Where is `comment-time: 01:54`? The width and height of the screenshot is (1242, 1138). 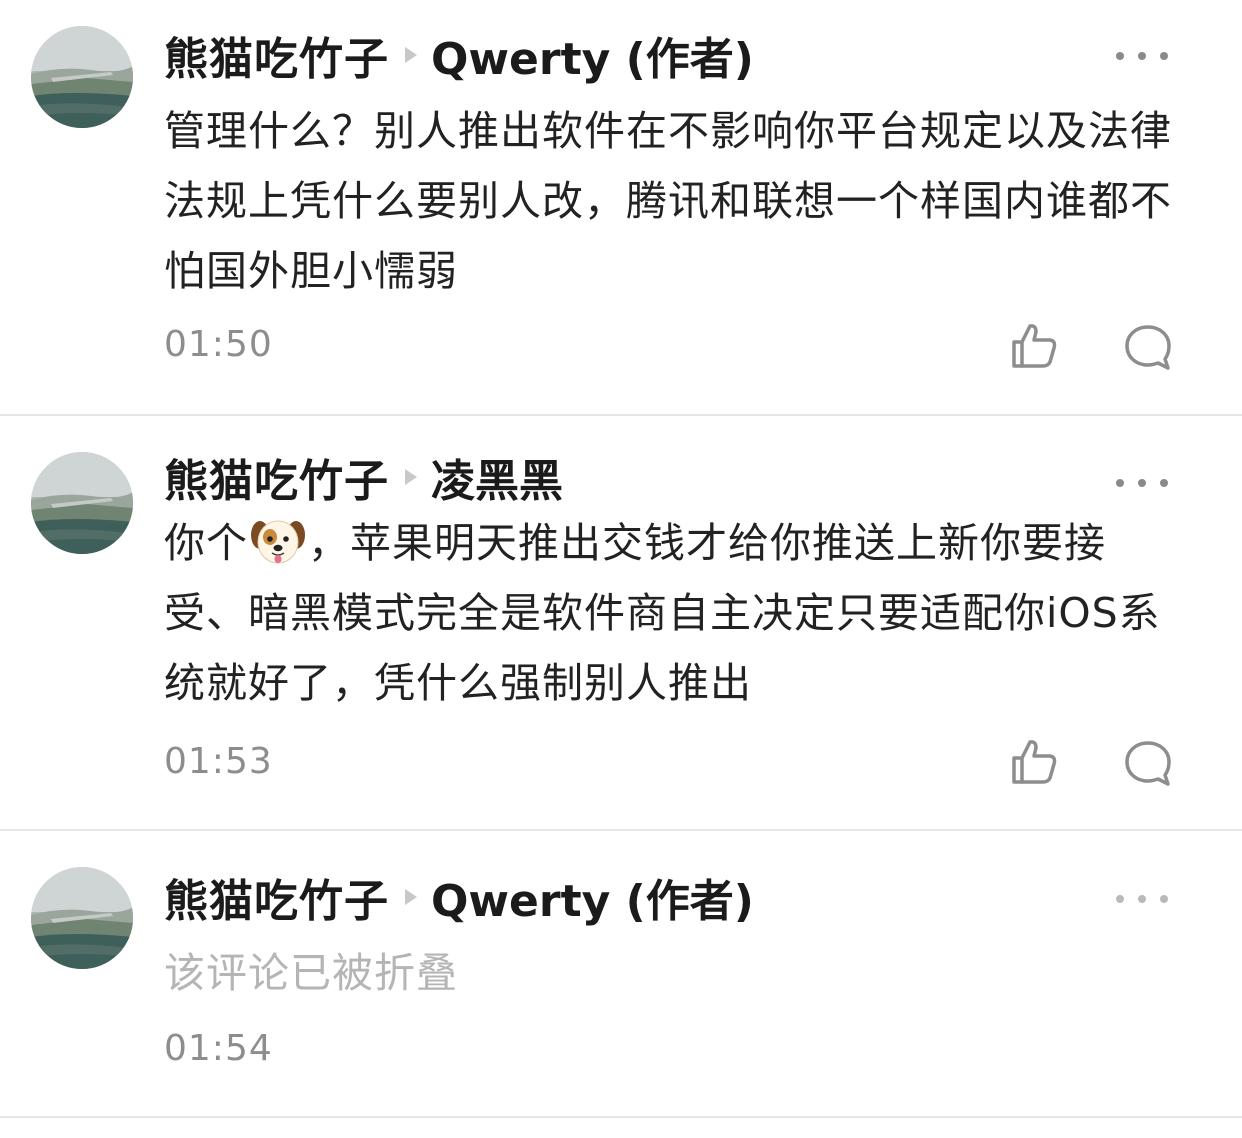
comment-time: 01:54 is located at coordinates (218, 1048).